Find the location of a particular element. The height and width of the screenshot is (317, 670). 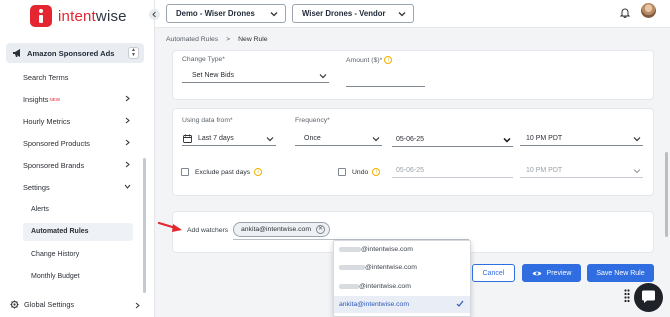

undo-date-picker: 05-06-25 is located at coordinates (452, 170).